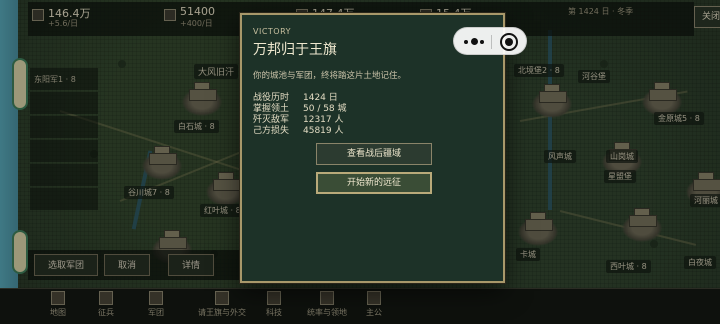 This screenshot has width=720, height=324. Describe the element at coordinates (300, 109) in the screenshot. I see `stat-row: 掌握领土 50 / 58 城` at that location.